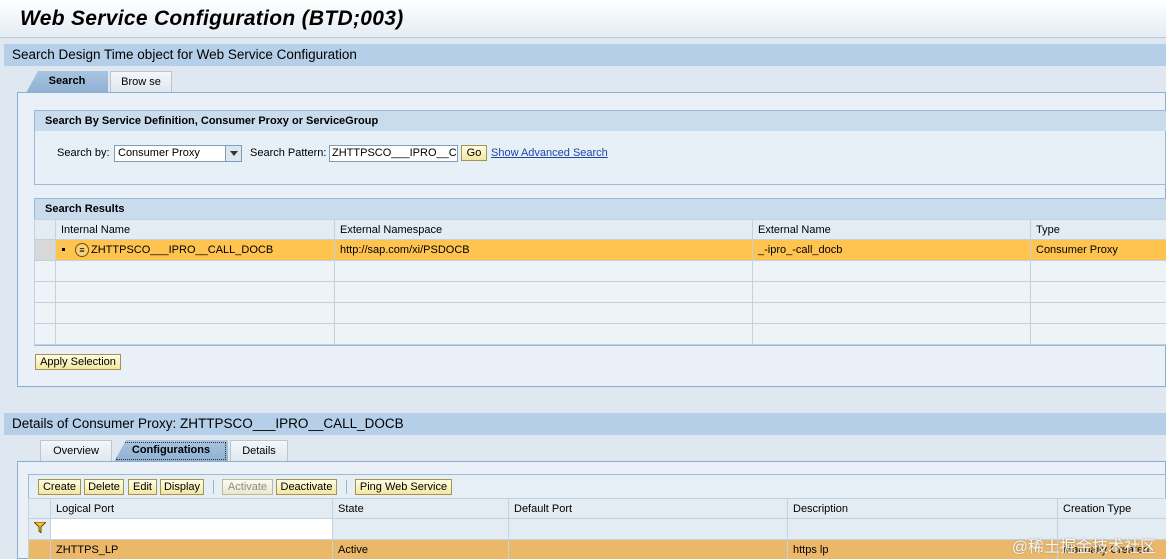  What do you see at coordinates (195, 229) in the screenshot?
I see `column-header-internal-name: Internal Name` at bounding box center [195, 229].